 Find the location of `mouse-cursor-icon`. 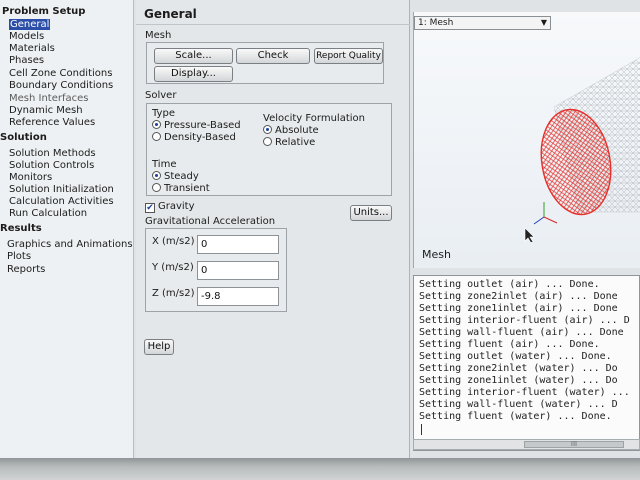

mouse-cursor-icon is located at coordinates (529, 234).